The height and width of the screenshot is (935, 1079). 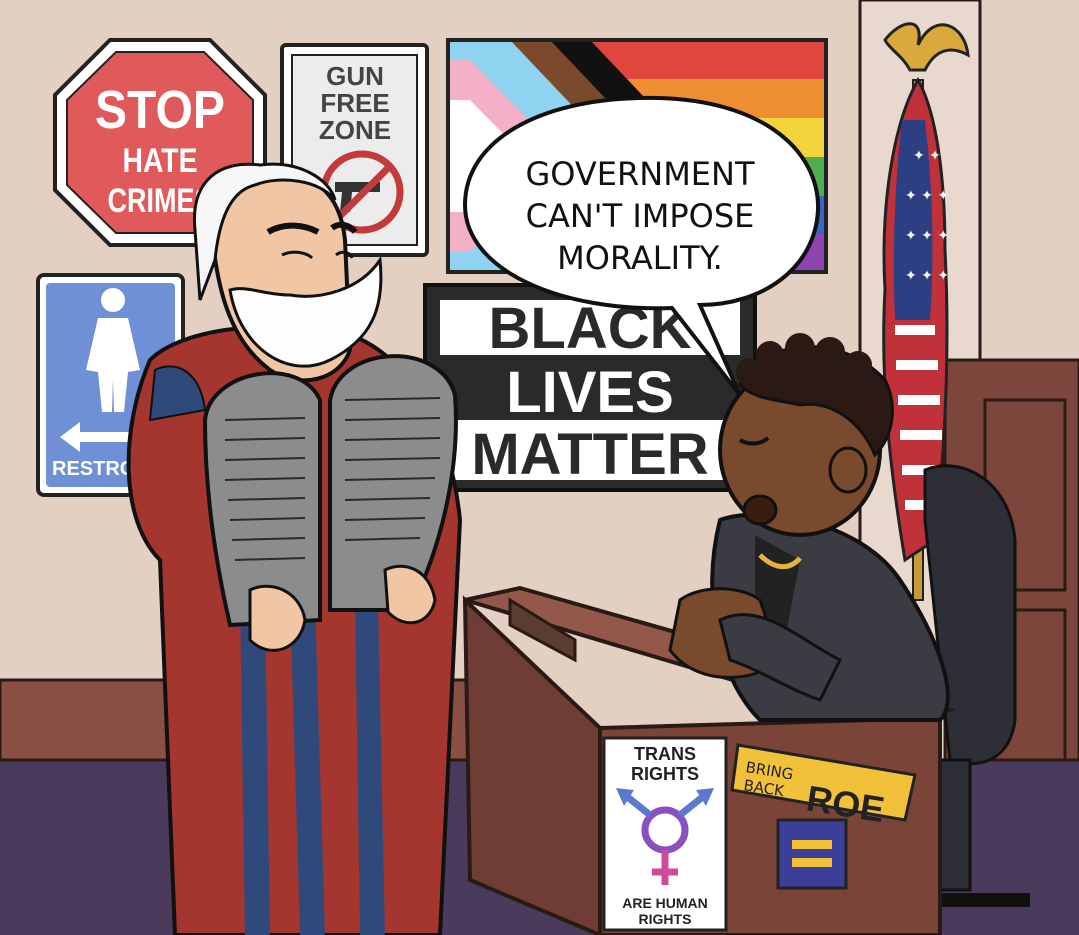 What do you see at coordinates (665, 754) in the screenshot?
I see `trans-sticker-line1: TRANS` at bounding box center [665, 754].